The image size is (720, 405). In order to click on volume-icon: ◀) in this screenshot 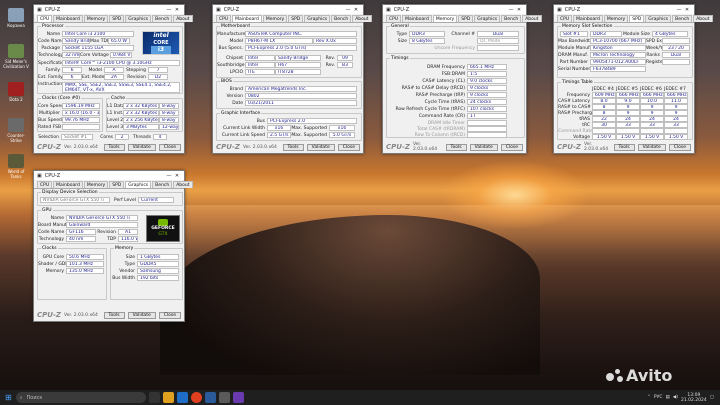, I will do `click(675, 397)`.